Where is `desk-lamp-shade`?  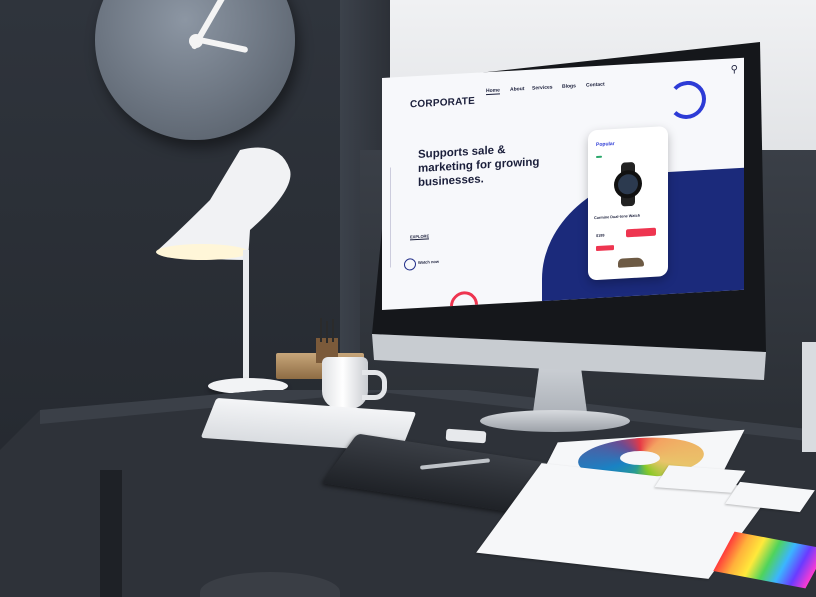
desk-lamp-shade is located at coordinates (223, 203).